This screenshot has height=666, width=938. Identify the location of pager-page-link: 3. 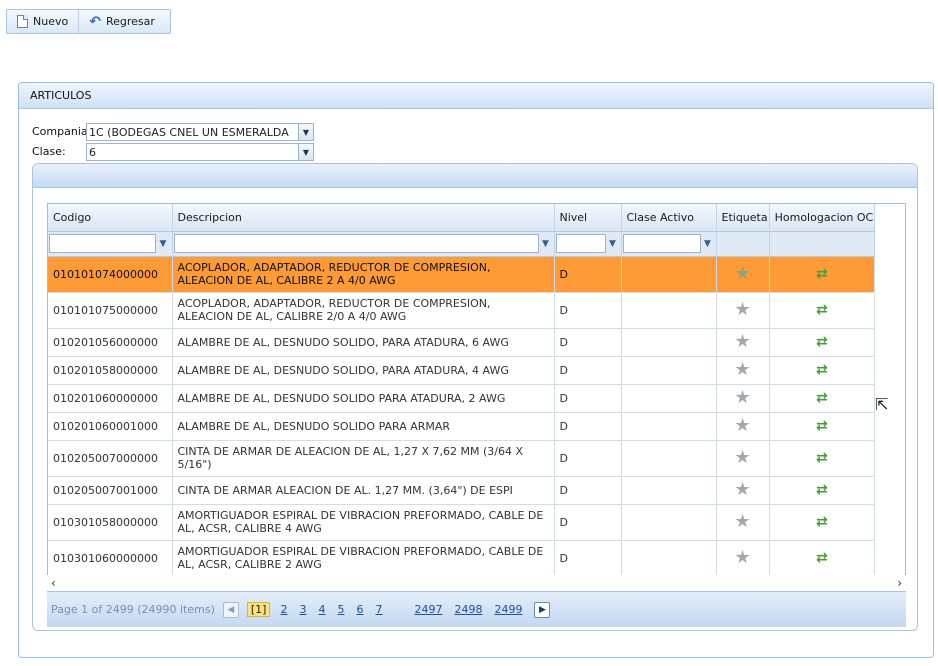
(302, 609).